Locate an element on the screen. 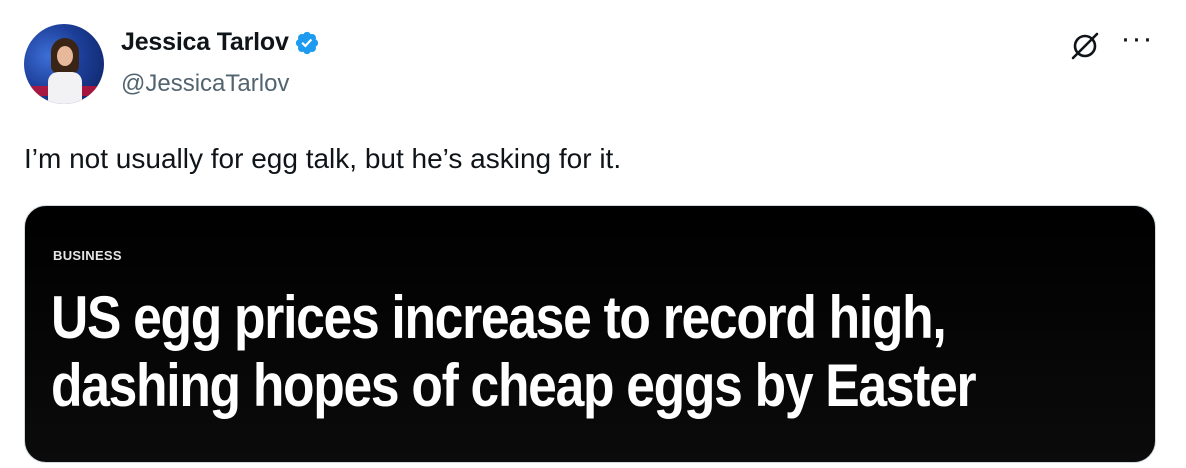  avatar-figure is located at coordinates (65, 71).